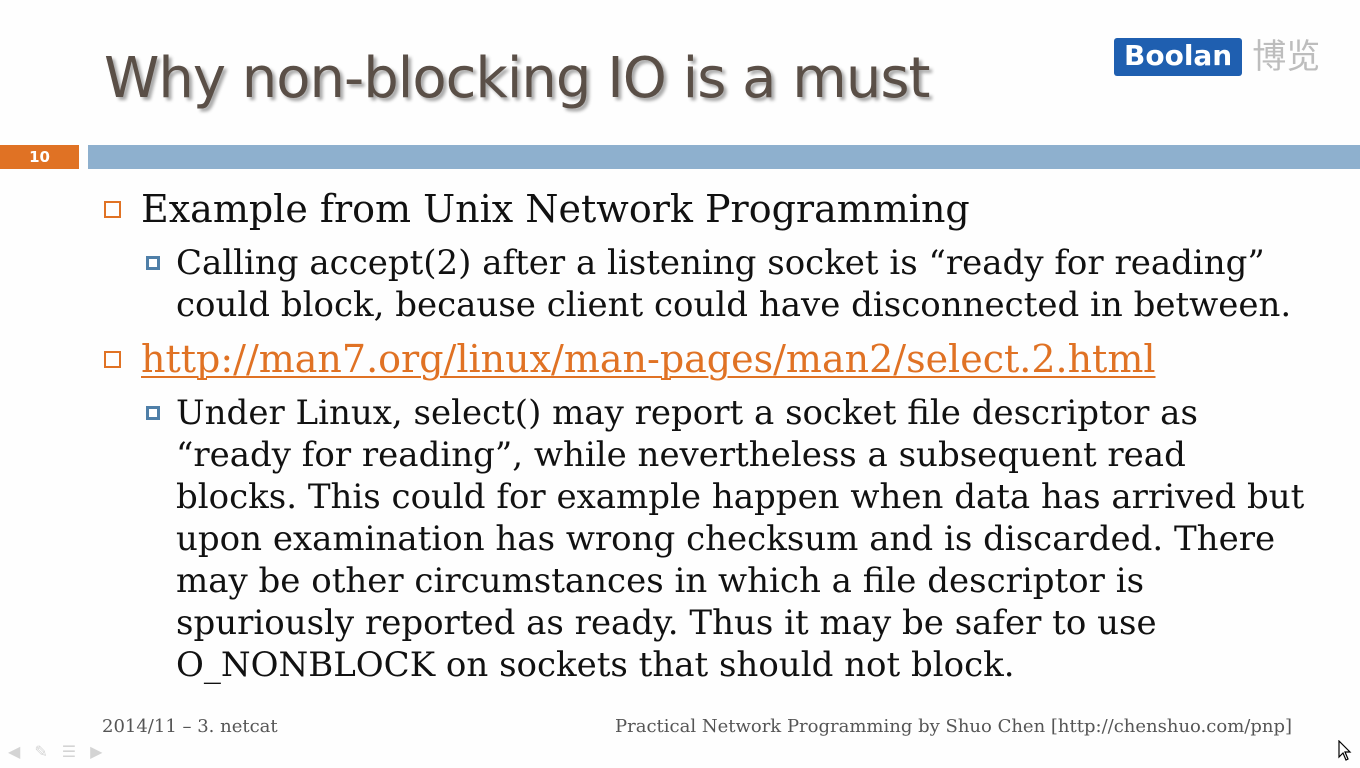 Image resolution: width=1360 pixels, height=768 pixels. Describe the element at coordinates (14, 751) in the screenshot. I see `prev-arrow-icon: ◀` at that location.